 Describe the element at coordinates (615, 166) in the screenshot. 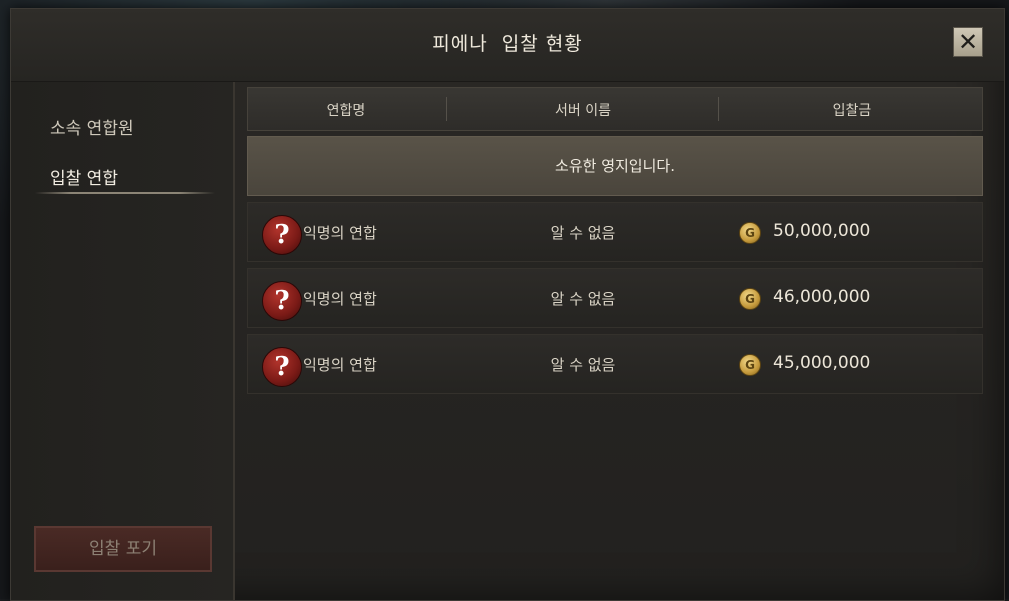

I see `owned-territory-notice: 소유한 영지입니다.` at that location.